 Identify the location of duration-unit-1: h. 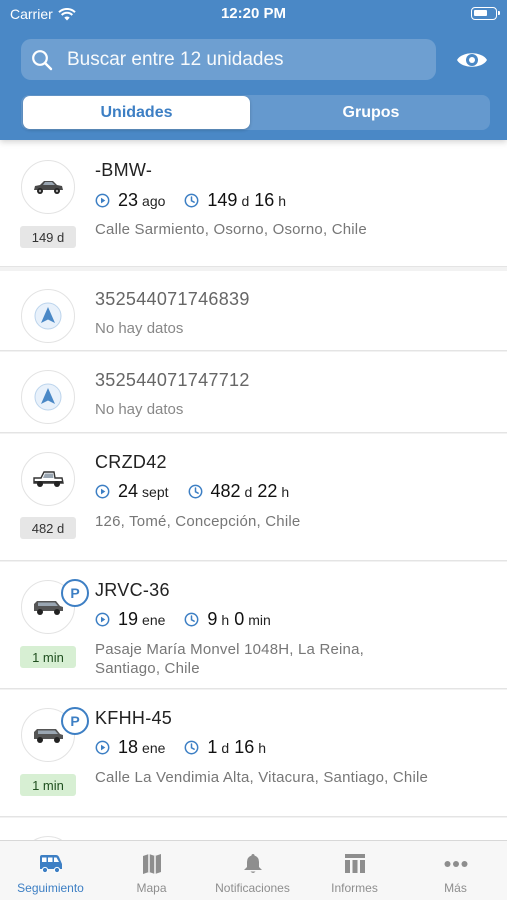
(225, 620).